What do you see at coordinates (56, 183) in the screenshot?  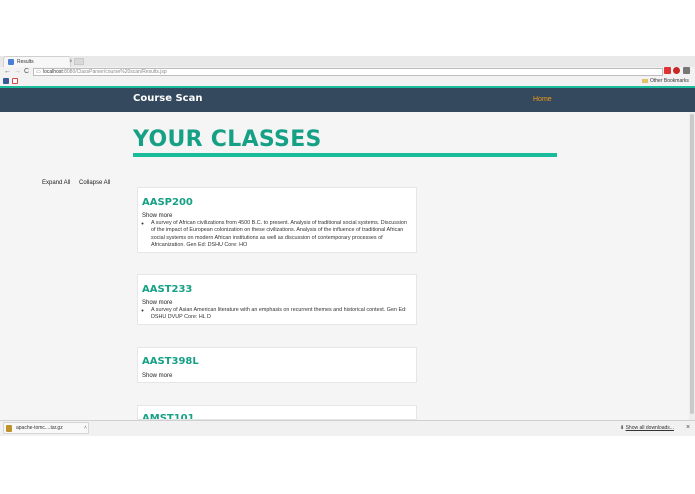 I see `expand-all-button: Expand All` at bounding box center [56, 183].